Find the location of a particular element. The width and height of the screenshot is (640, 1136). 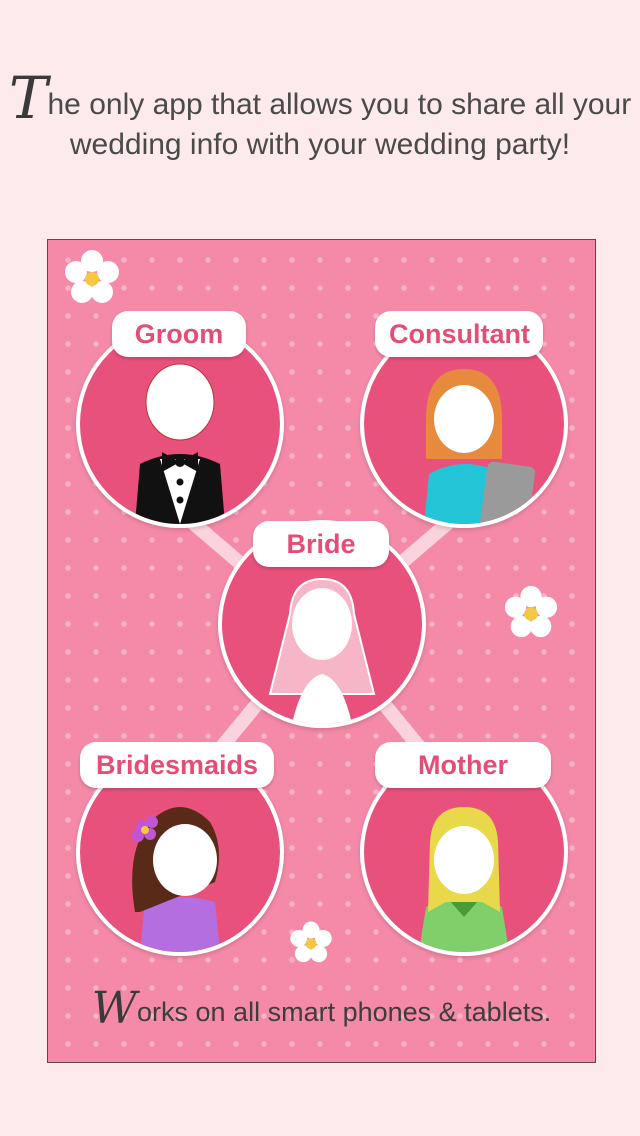

consultant-label: Consultant is located at coordinates (459, 334).